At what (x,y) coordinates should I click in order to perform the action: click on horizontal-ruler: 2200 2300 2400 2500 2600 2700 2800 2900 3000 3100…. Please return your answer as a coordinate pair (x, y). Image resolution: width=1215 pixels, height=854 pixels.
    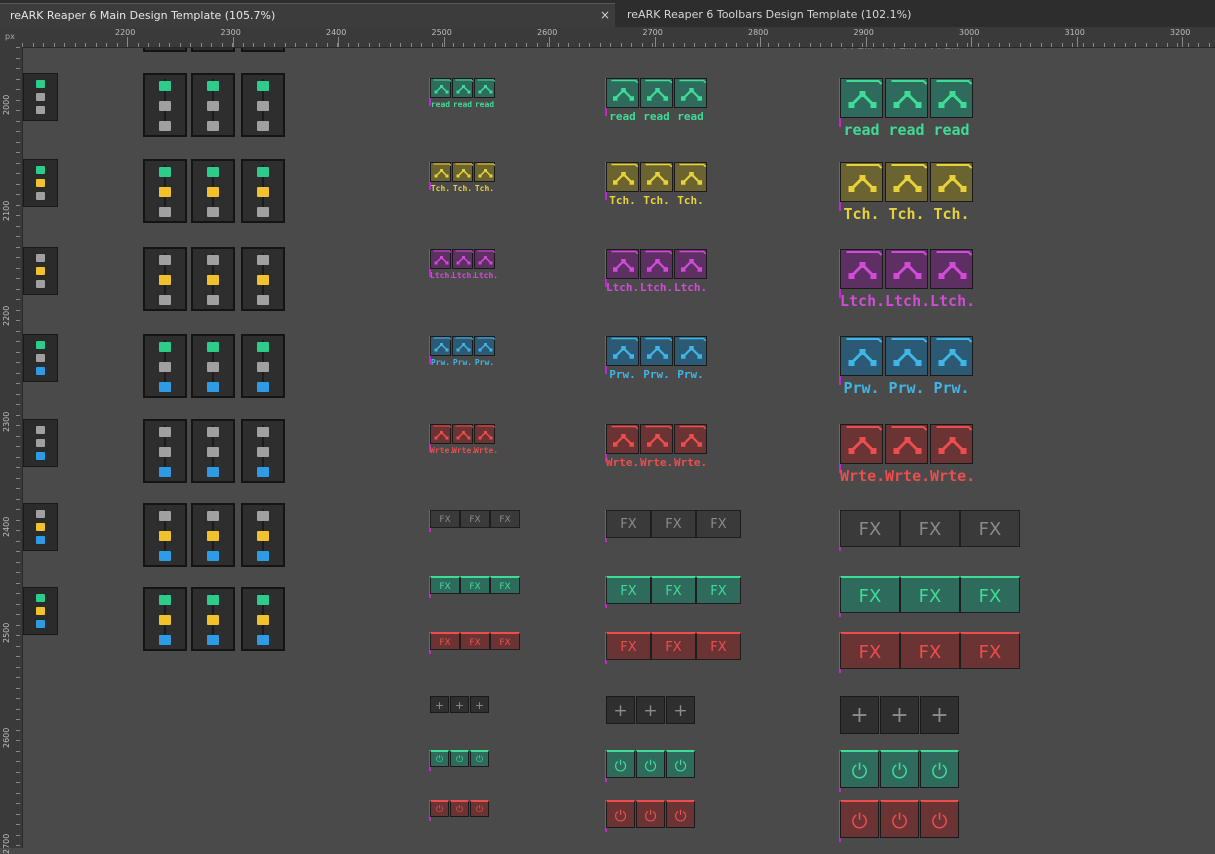
    Looking at the image, I should click on (618, 37).